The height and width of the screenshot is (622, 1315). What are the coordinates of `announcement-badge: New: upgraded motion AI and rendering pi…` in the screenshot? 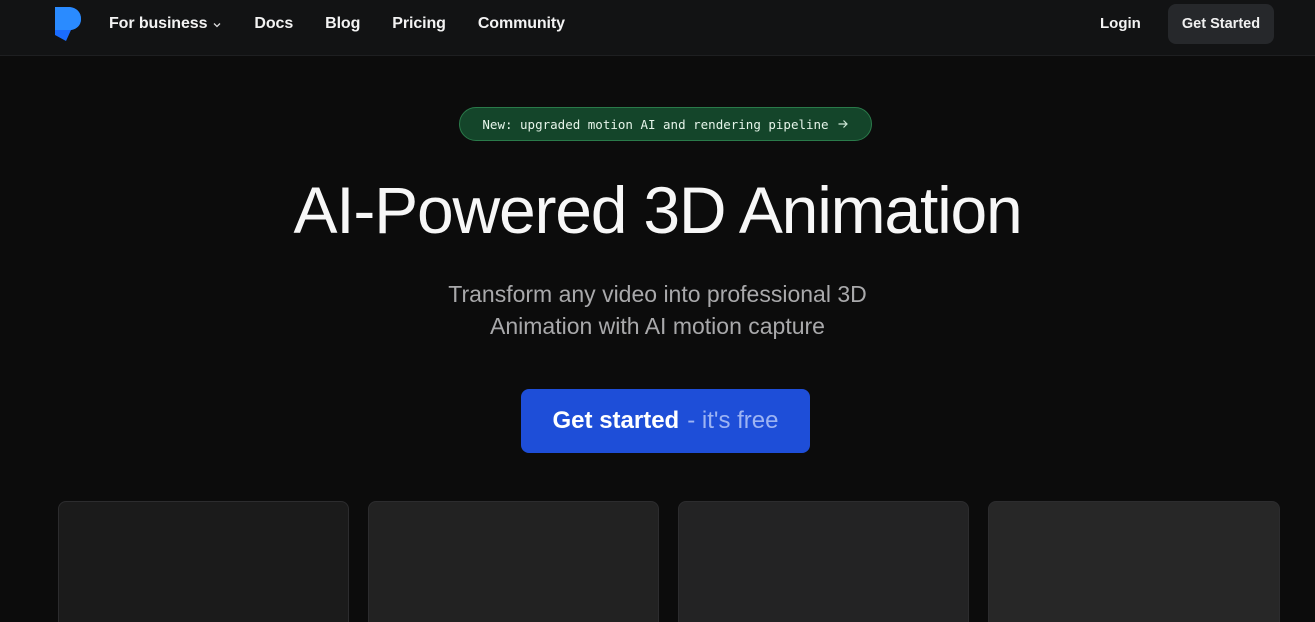 It's located at (665, 124).